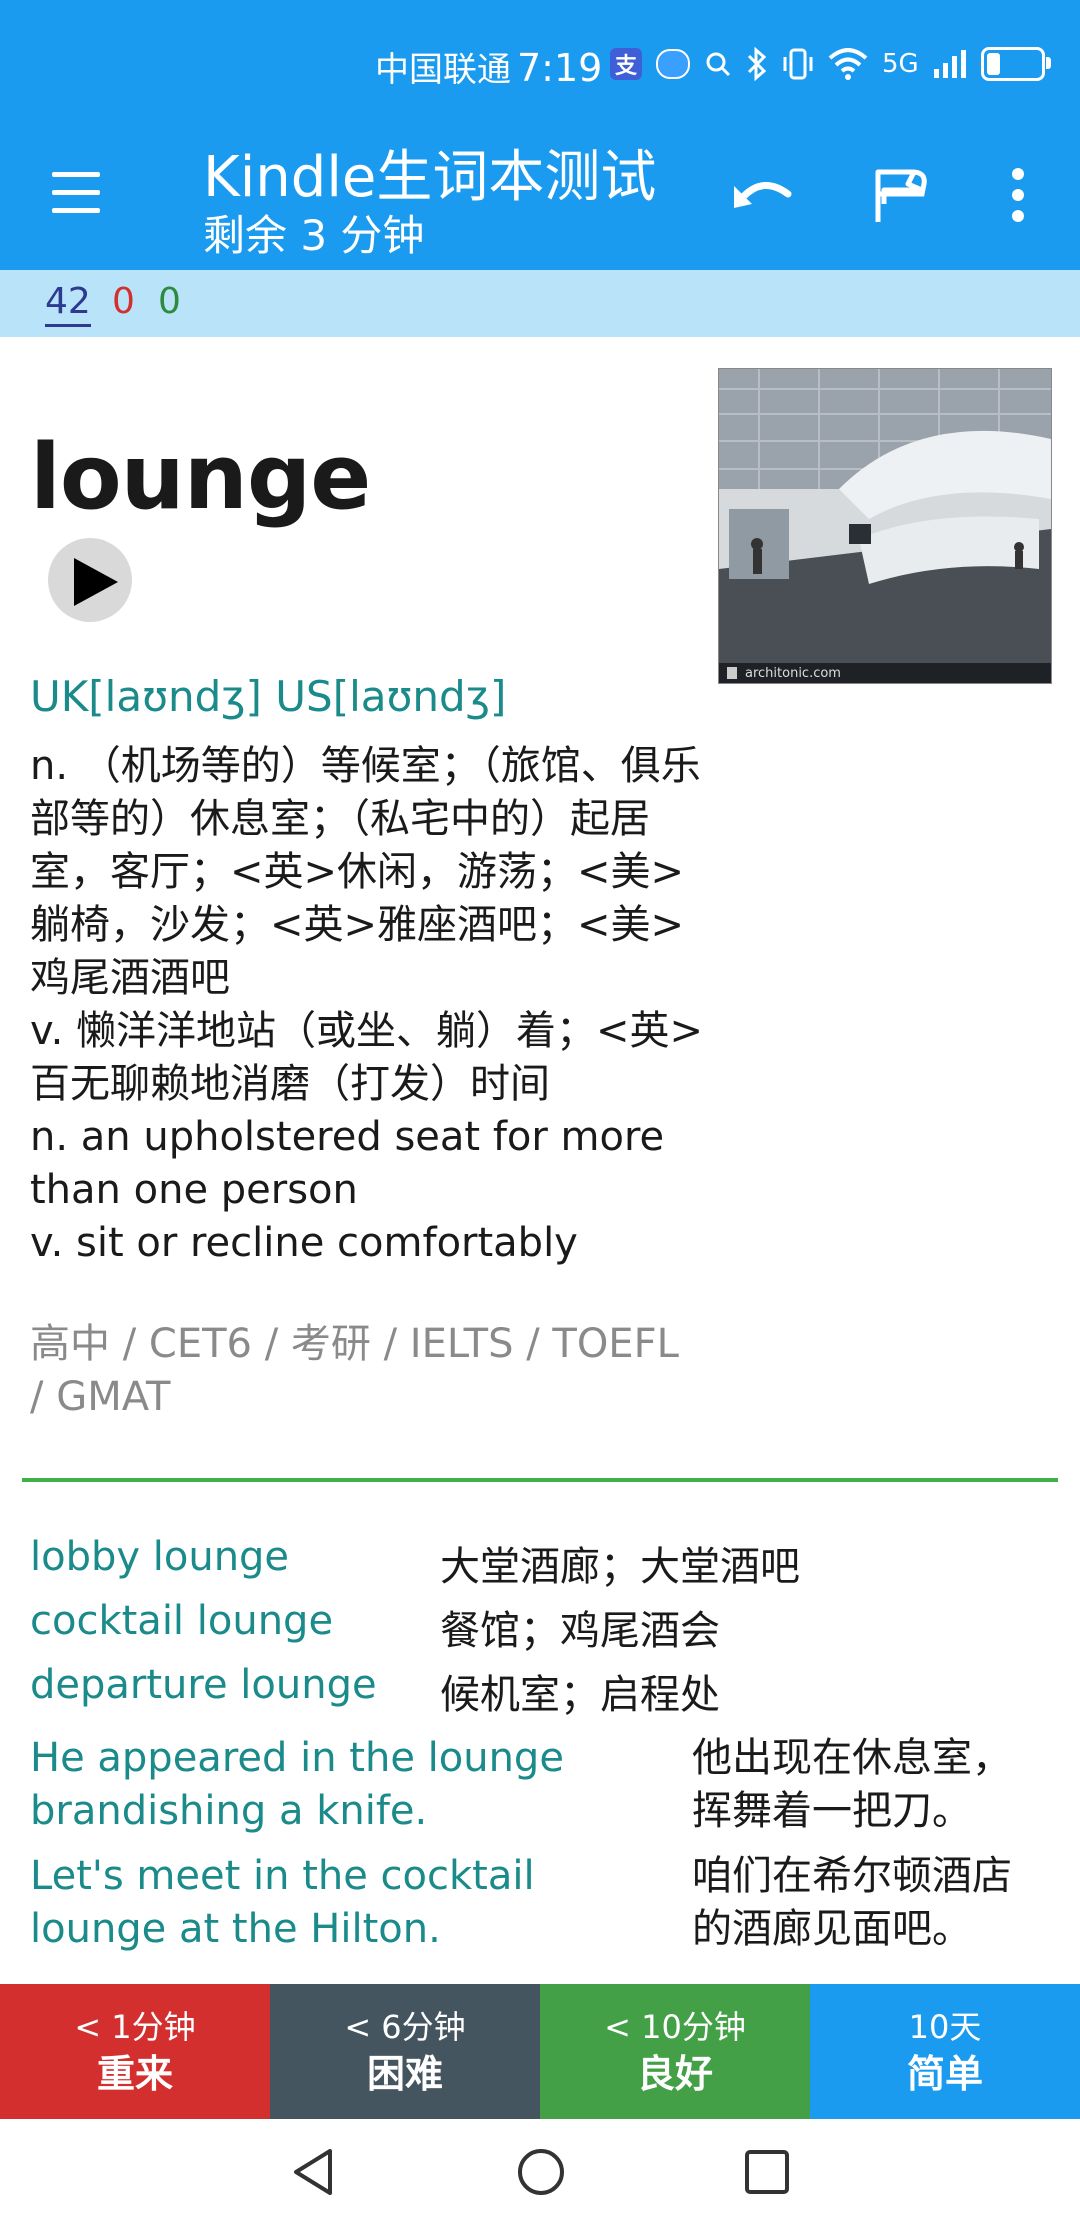 This screenshot has width=1080, height=2228. I want to click on exam-tags: 高中 / CET6 / 考研 / IELTS / TOEFL / GMAT, so click(354, 1370).